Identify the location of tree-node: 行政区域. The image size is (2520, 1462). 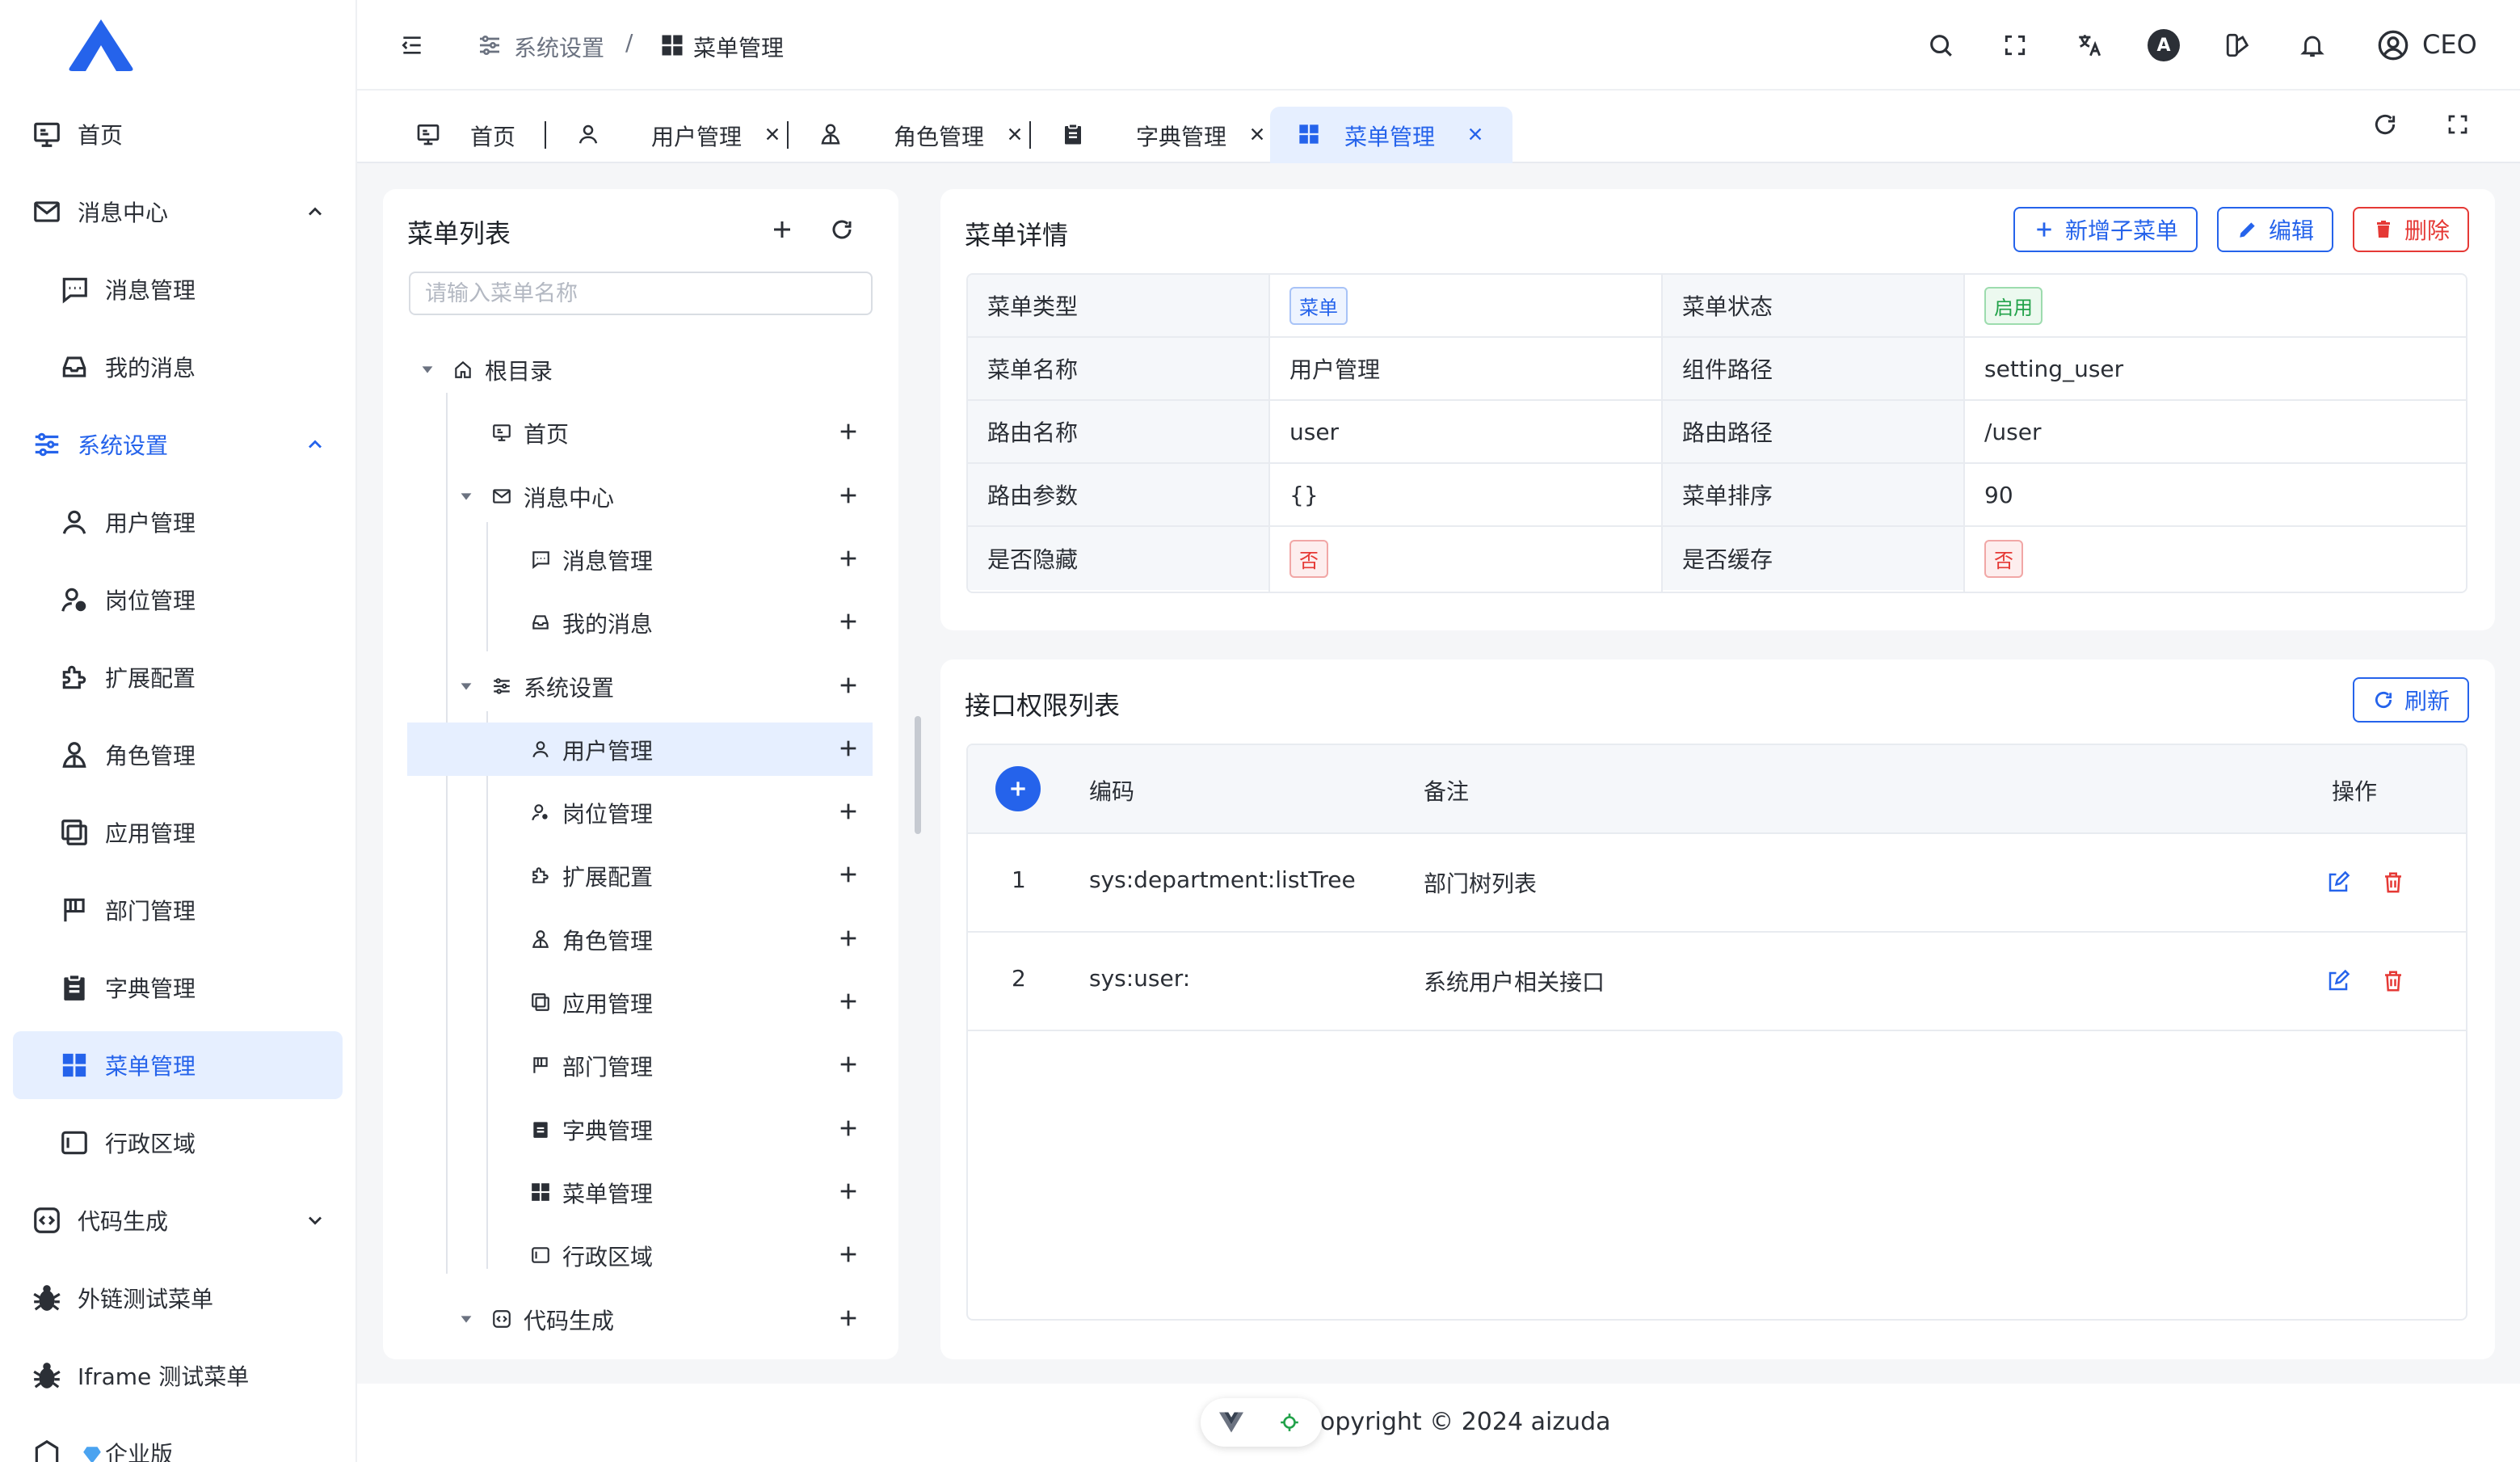
(640, 1255).